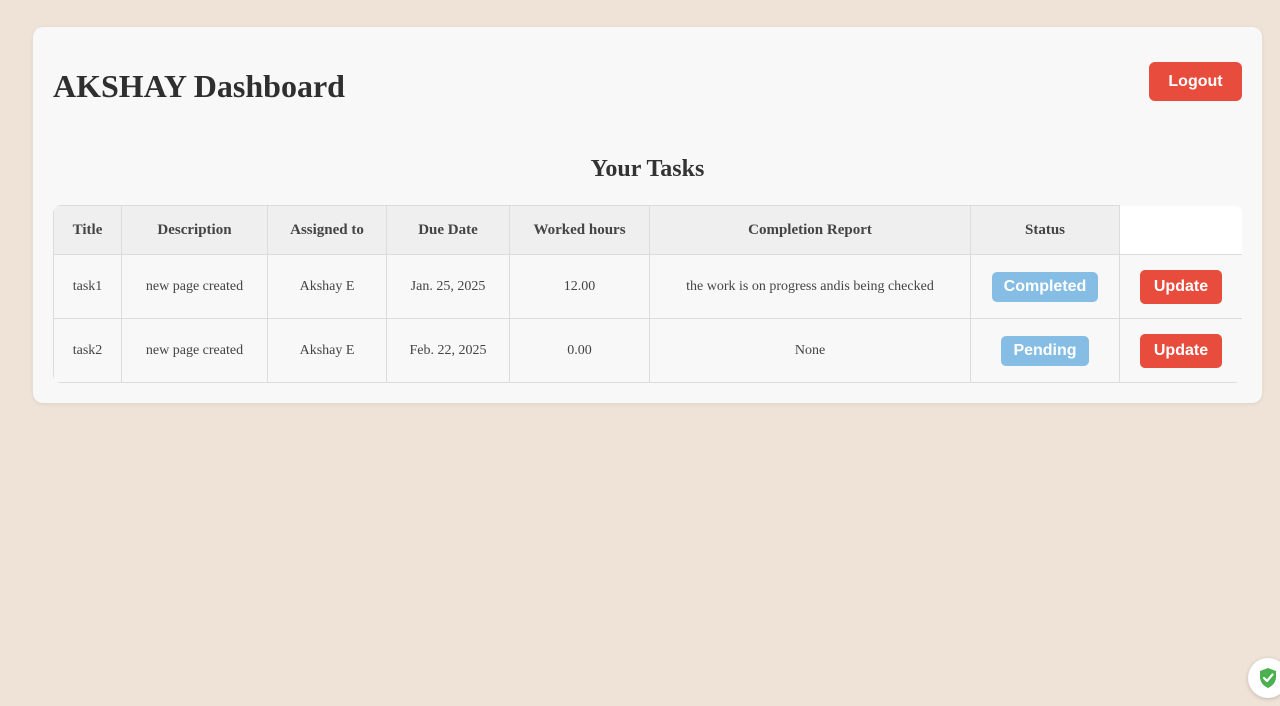 The height and width of the screenshot is (706, 1280). I want to click on shield-check-icon, so click(1264, 678).